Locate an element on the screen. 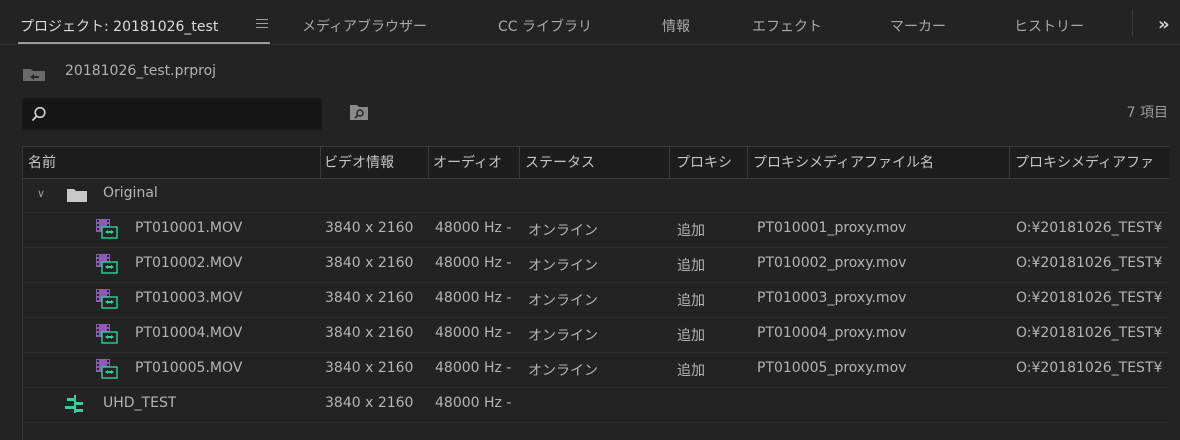  search-icon is located at coordinates (38, 114).